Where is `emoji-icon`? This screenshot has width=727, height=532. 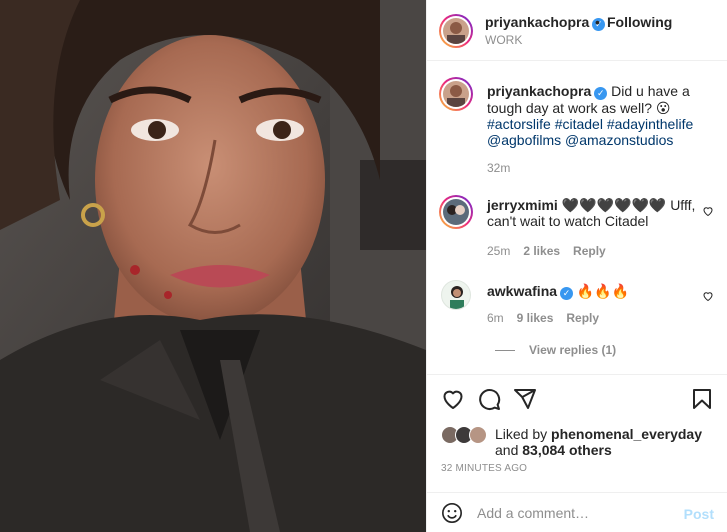
emoji-icon is located at coordinates (452, 513).